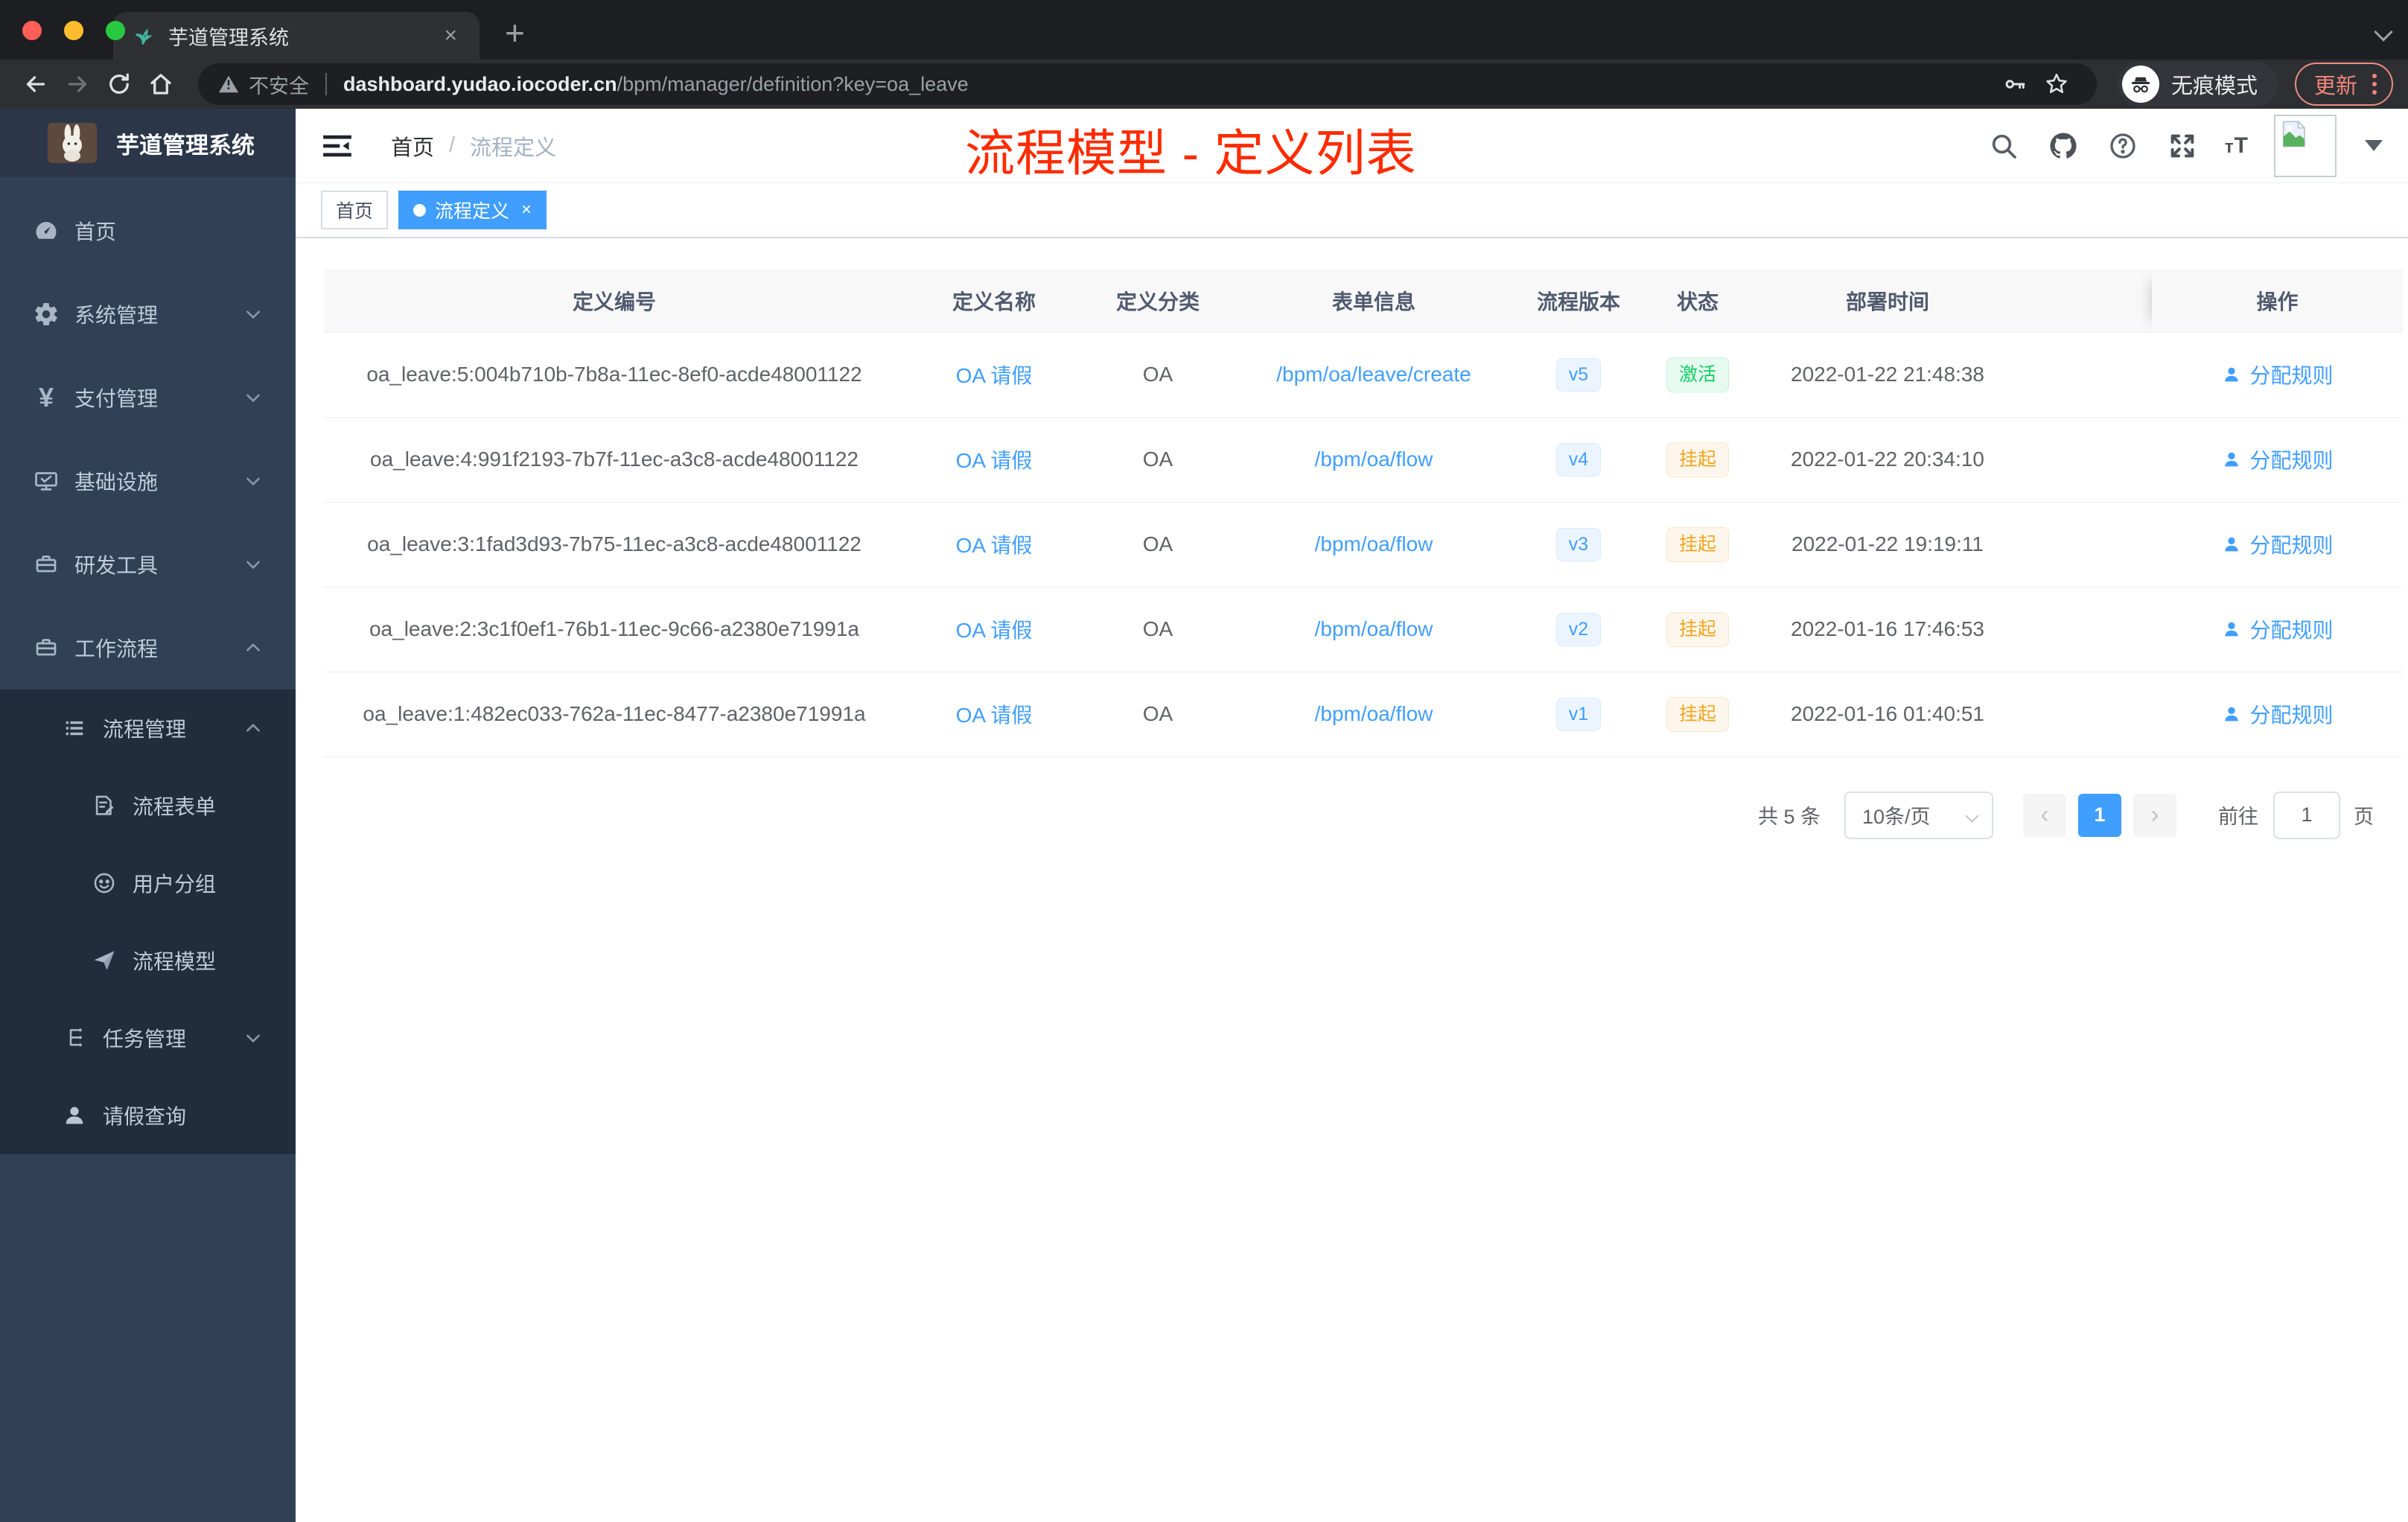 The height and width of the screenshot is (1522, 2408). I want to click on table-header-row: 定义编号 定义名称 定义分类 表单信息 流程版本 状态 部署时间 操作, so click(1363, 301).